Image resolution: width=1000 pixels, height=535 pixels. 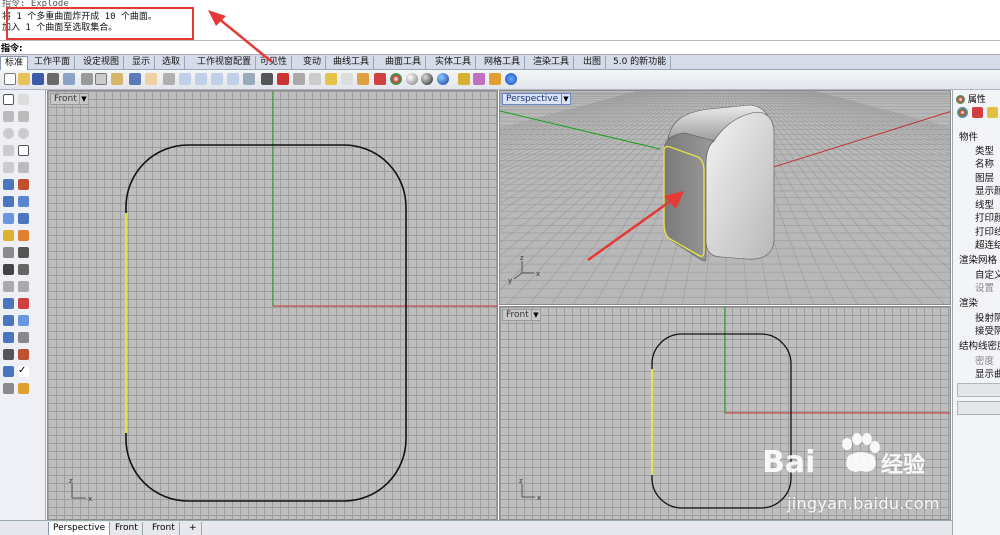 What do you see at coordinates (8, 150) in the screenshot?
I see `arc-icon` at bounding box center [8, 150].